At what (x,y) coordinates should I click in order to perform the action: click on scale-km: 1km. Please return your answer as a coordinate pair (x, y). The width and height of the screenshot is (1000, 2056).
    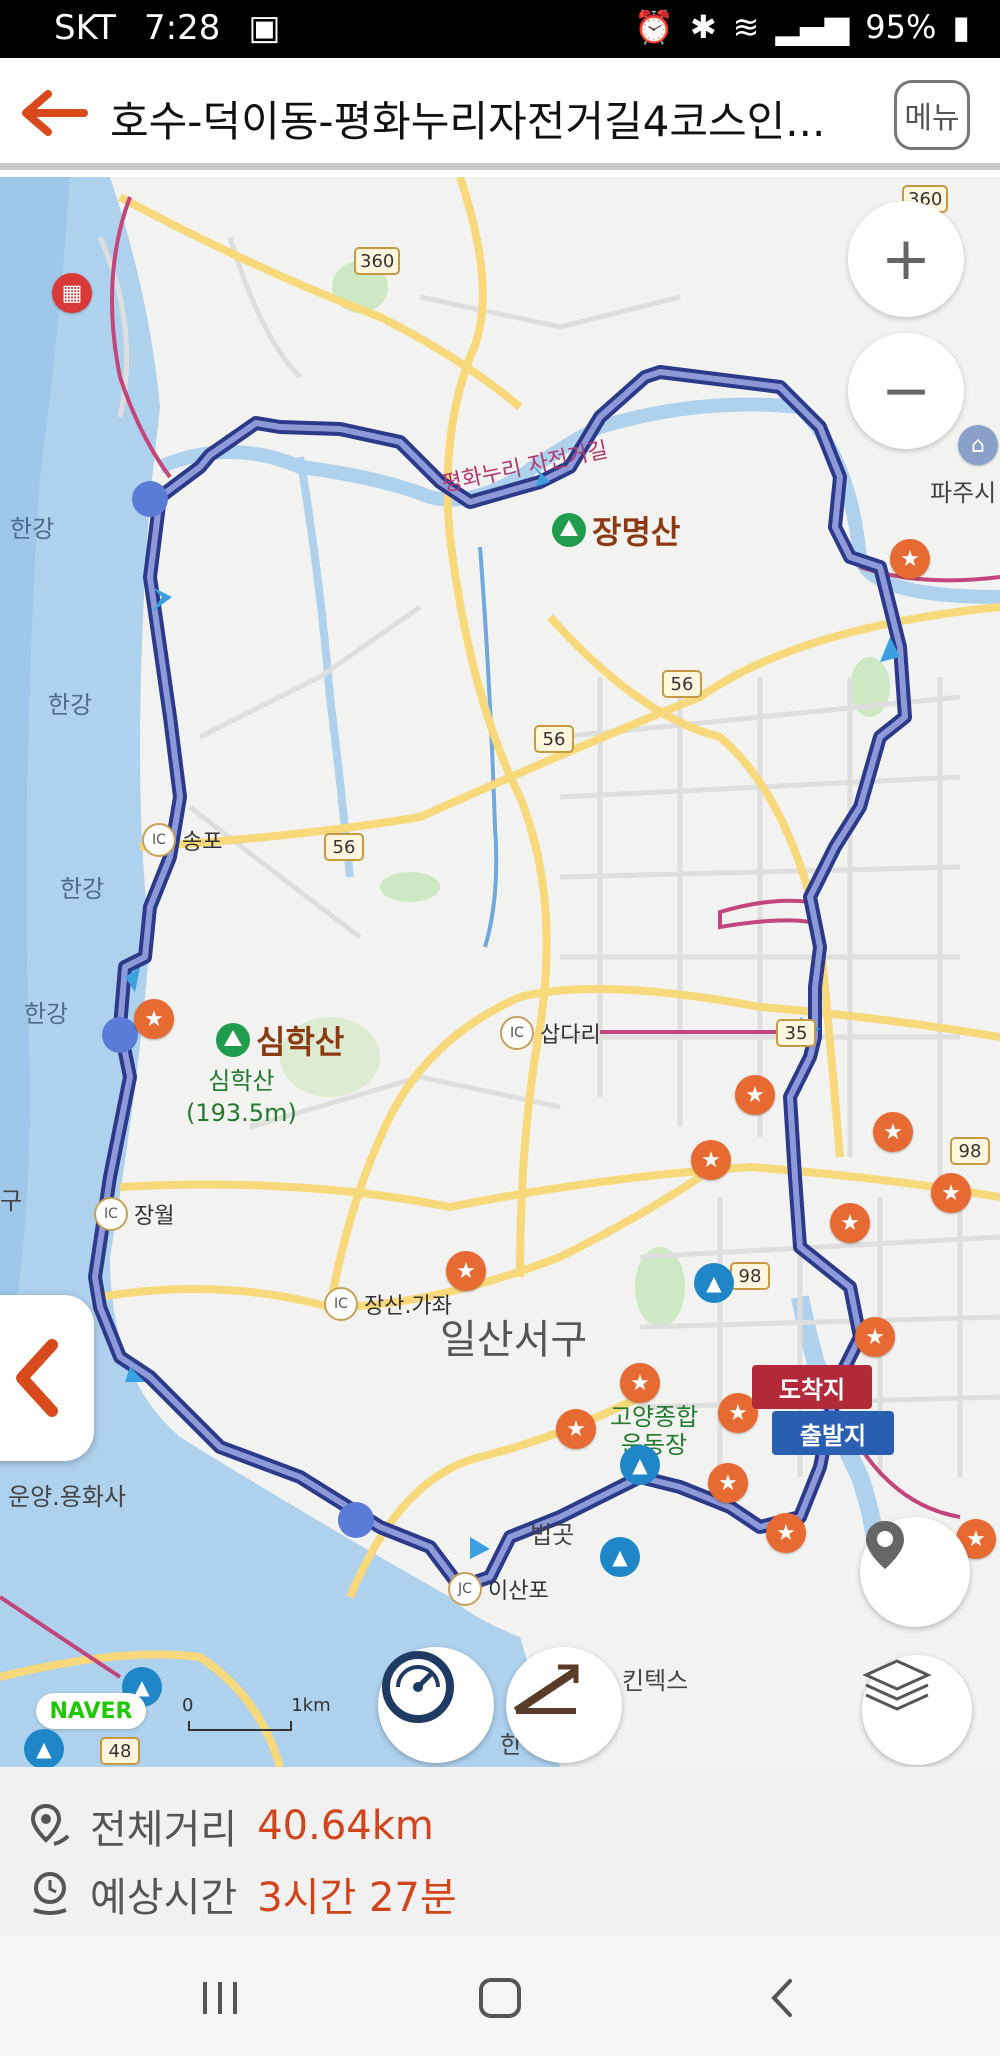
    Looking at the image, I should click on (311, 1705).